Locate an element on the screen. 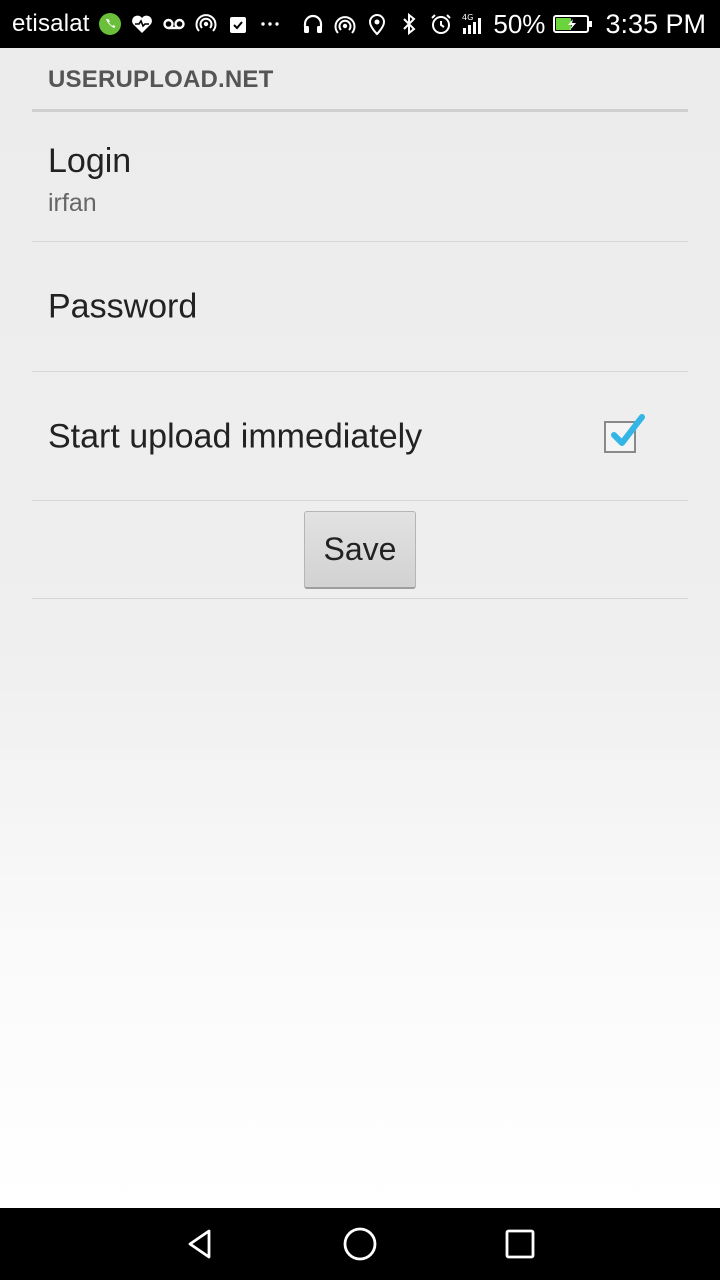 The height and width of the screenshot is (1280, 720). save-row: Save is located at coordinates (360, 550).